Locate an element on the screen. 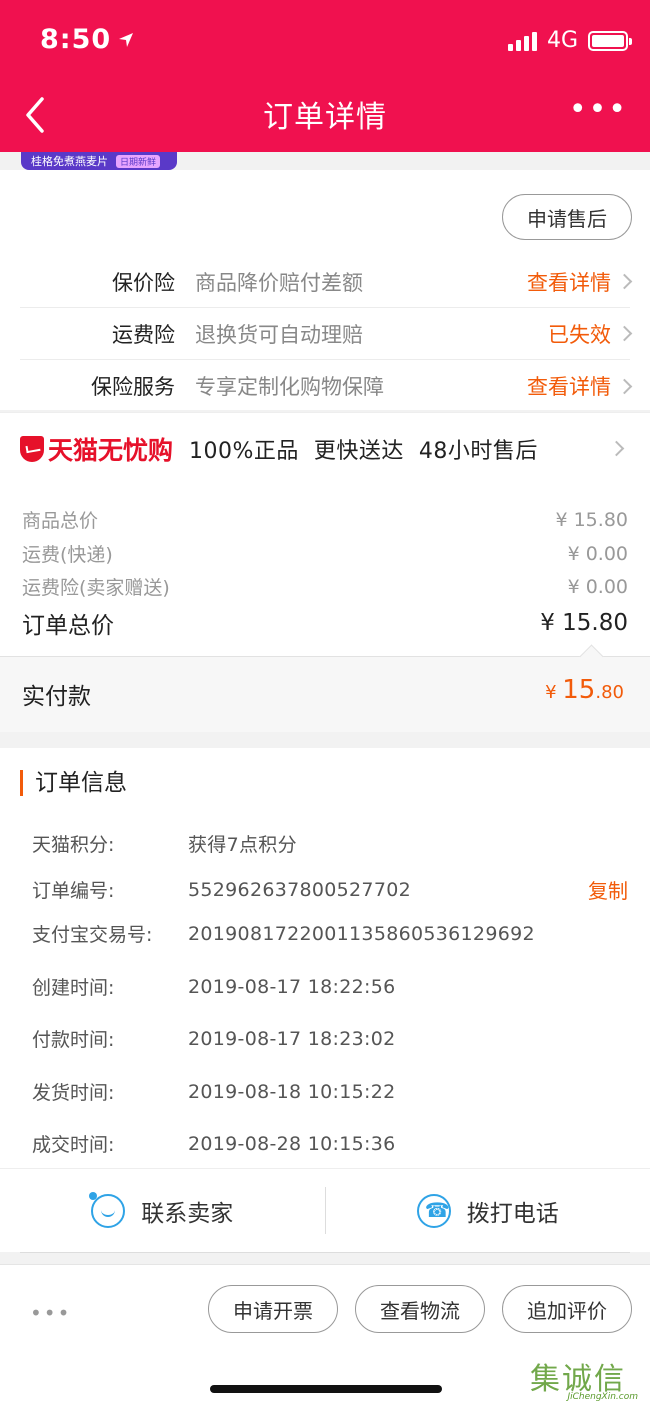  shield-icon is located at coordinates (32, 448).